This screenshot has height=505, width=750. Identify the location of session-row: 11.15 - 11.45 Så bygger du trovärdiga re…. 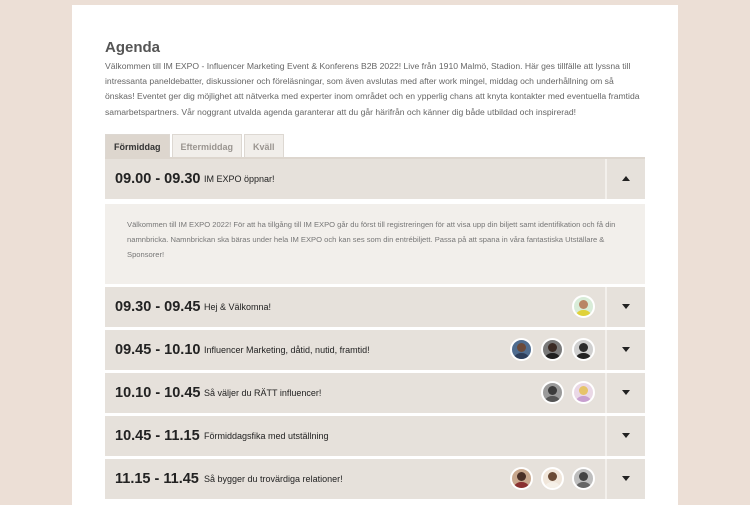
(375, 478).